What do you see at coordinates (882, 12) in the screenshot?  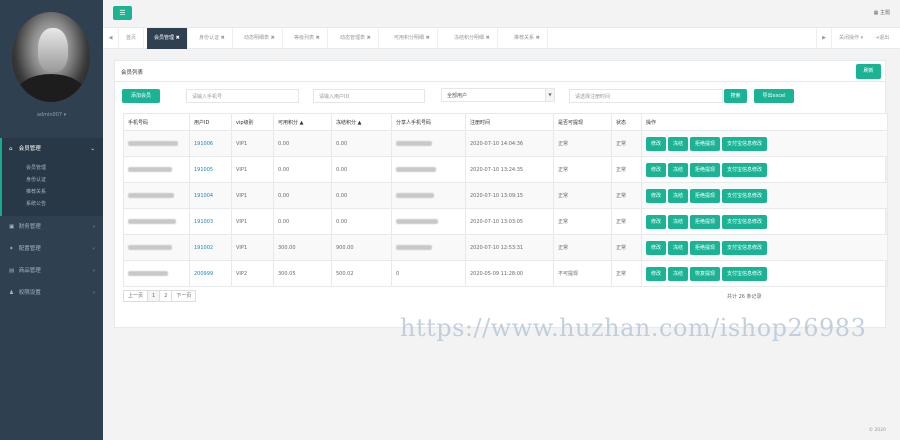 I see `theme-button: ▦ 主题` at bounding box center [882, 12].